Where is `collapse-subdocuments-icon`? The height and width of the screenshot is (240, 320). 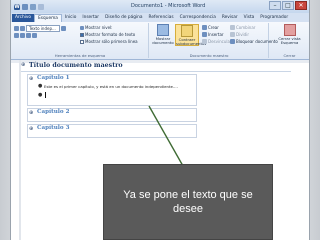
collapse-subdocuments-icon is located at coordinates (187, 31).